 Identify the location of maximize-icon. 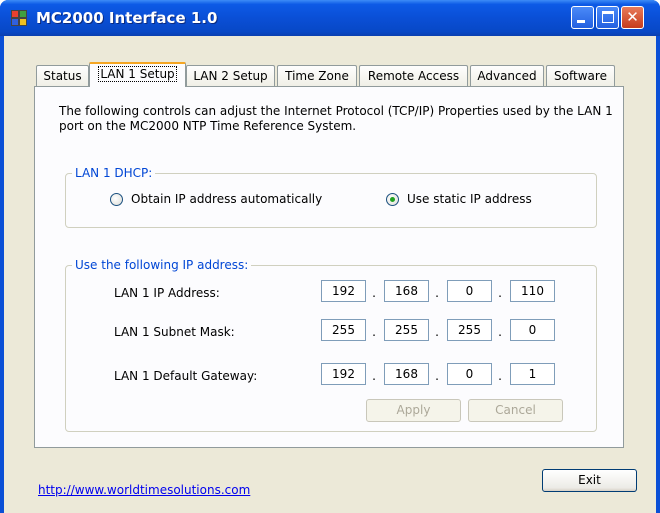
(608, 17).